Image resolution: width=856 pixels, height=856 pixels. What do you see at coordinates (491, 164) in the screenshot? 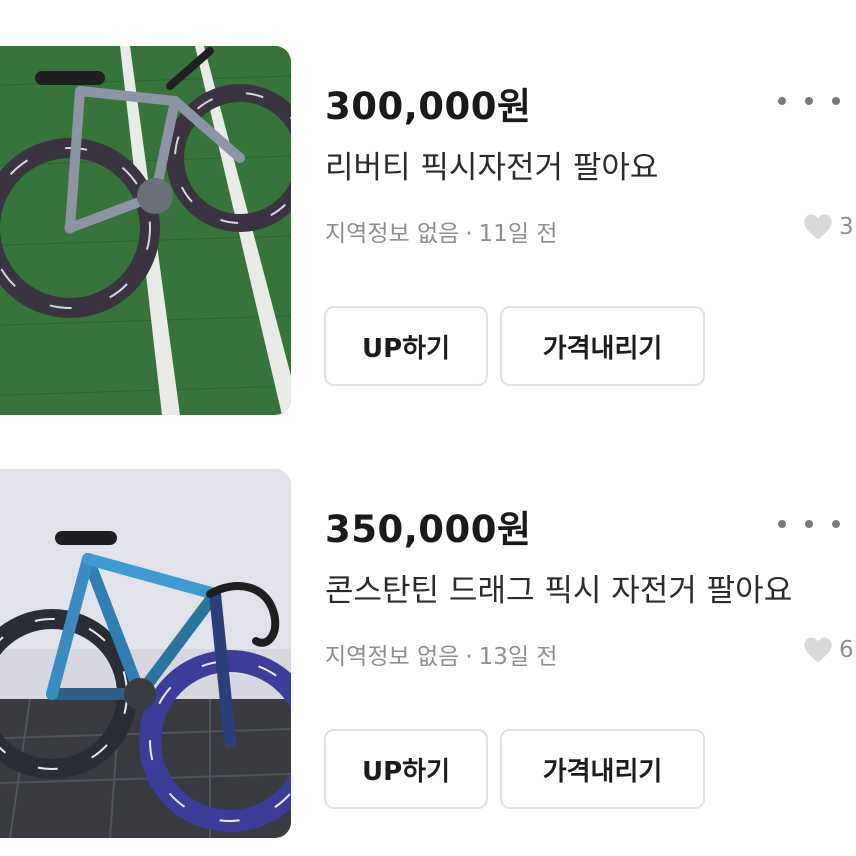
I see `item-title: 리버티 픽시자전거 팔아요` at bounding box center [491, 164].